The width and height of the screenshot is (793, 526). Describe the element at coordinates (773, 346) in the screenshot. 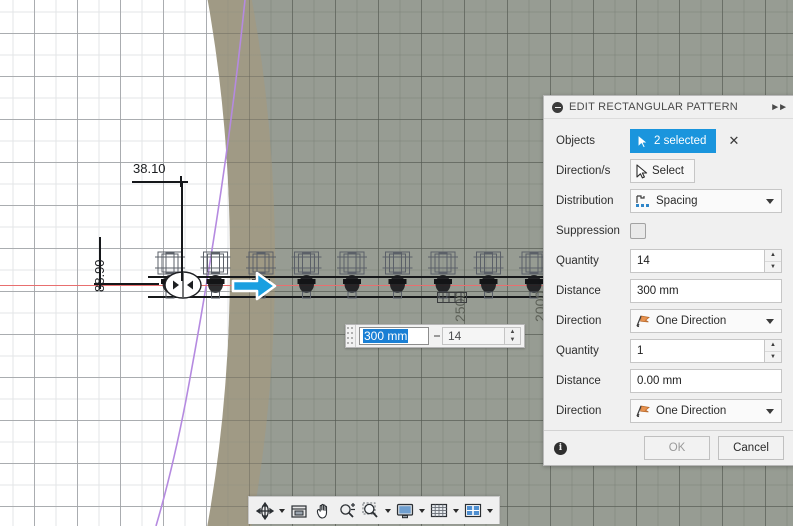

I see `spinner-up-7: ▲` at that location.